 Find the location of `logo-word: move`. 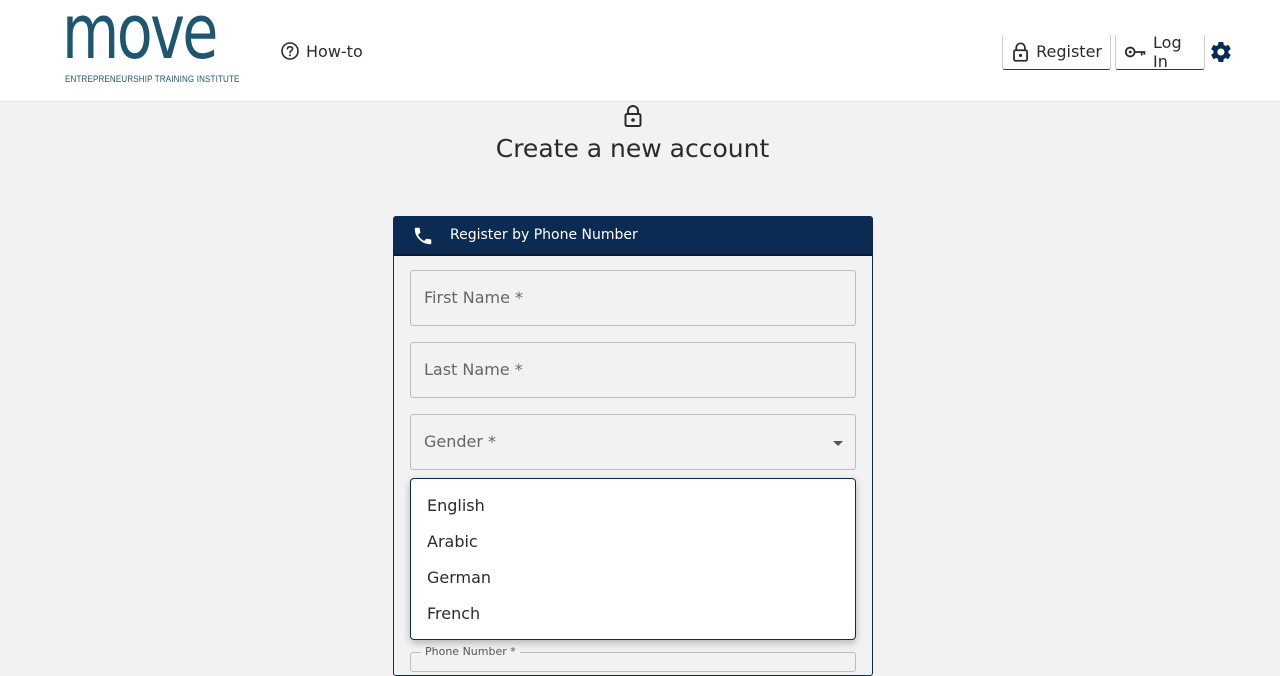

logo-word: move is located at coordinates (140, 38).